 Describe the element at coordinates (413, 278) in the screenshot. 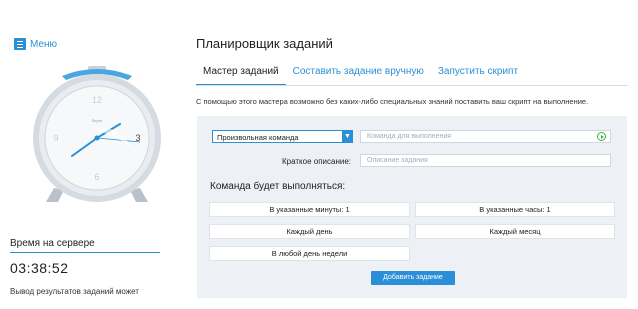

I see `add-task-button: Добавить задание` at that location.